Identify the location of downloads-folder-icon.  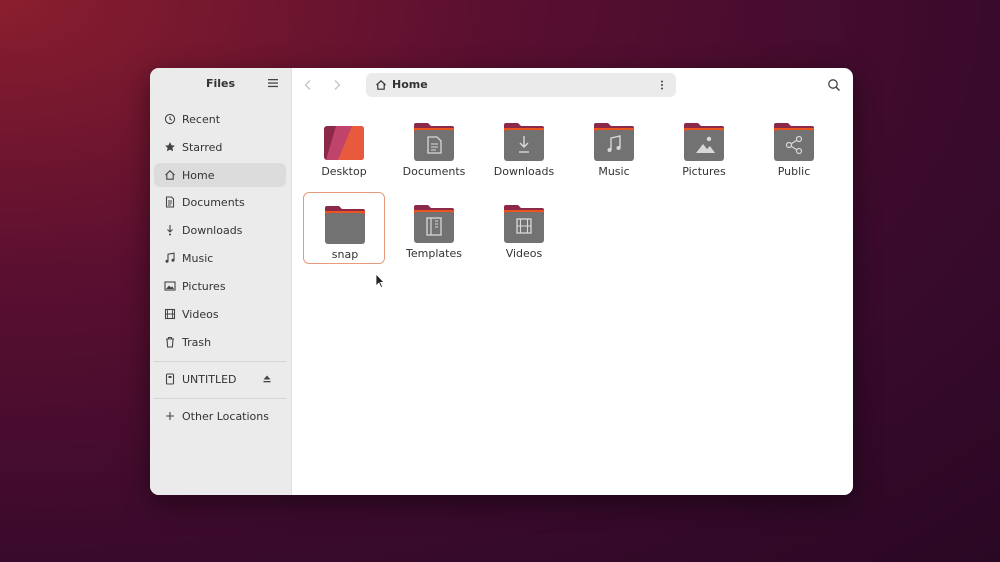
(524, 142).